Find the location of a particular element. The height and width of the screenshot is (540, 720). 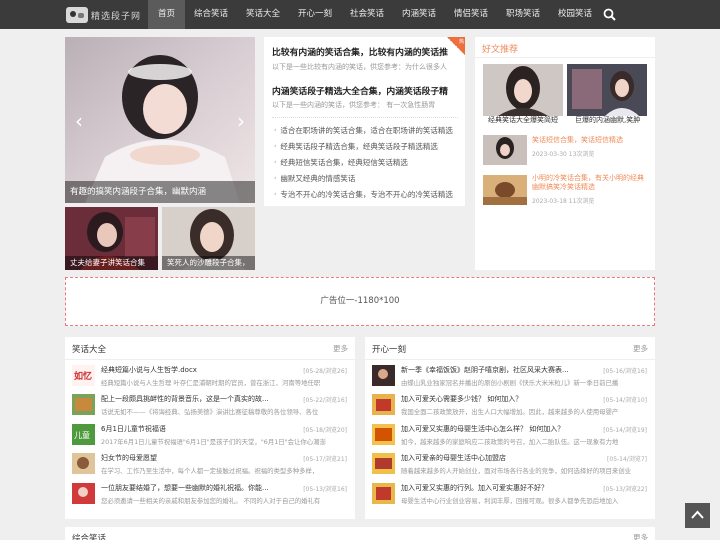

hot-desc: 以下是一些比较有内涵的笑话，供您参考：为什么很多人 is located at coordinates (359, 67).